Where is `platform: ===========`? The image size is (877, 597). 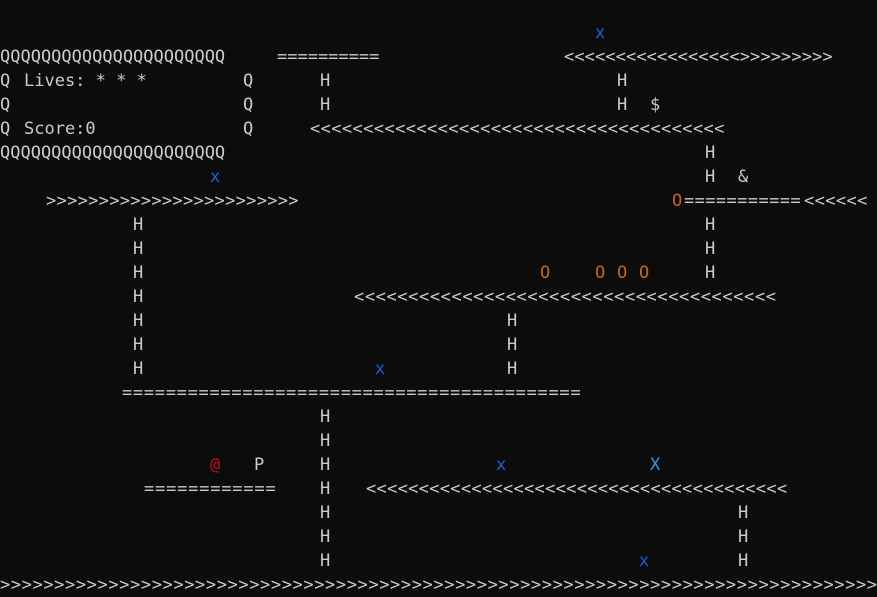
platform: =========== is located at coordinates (742, 201).